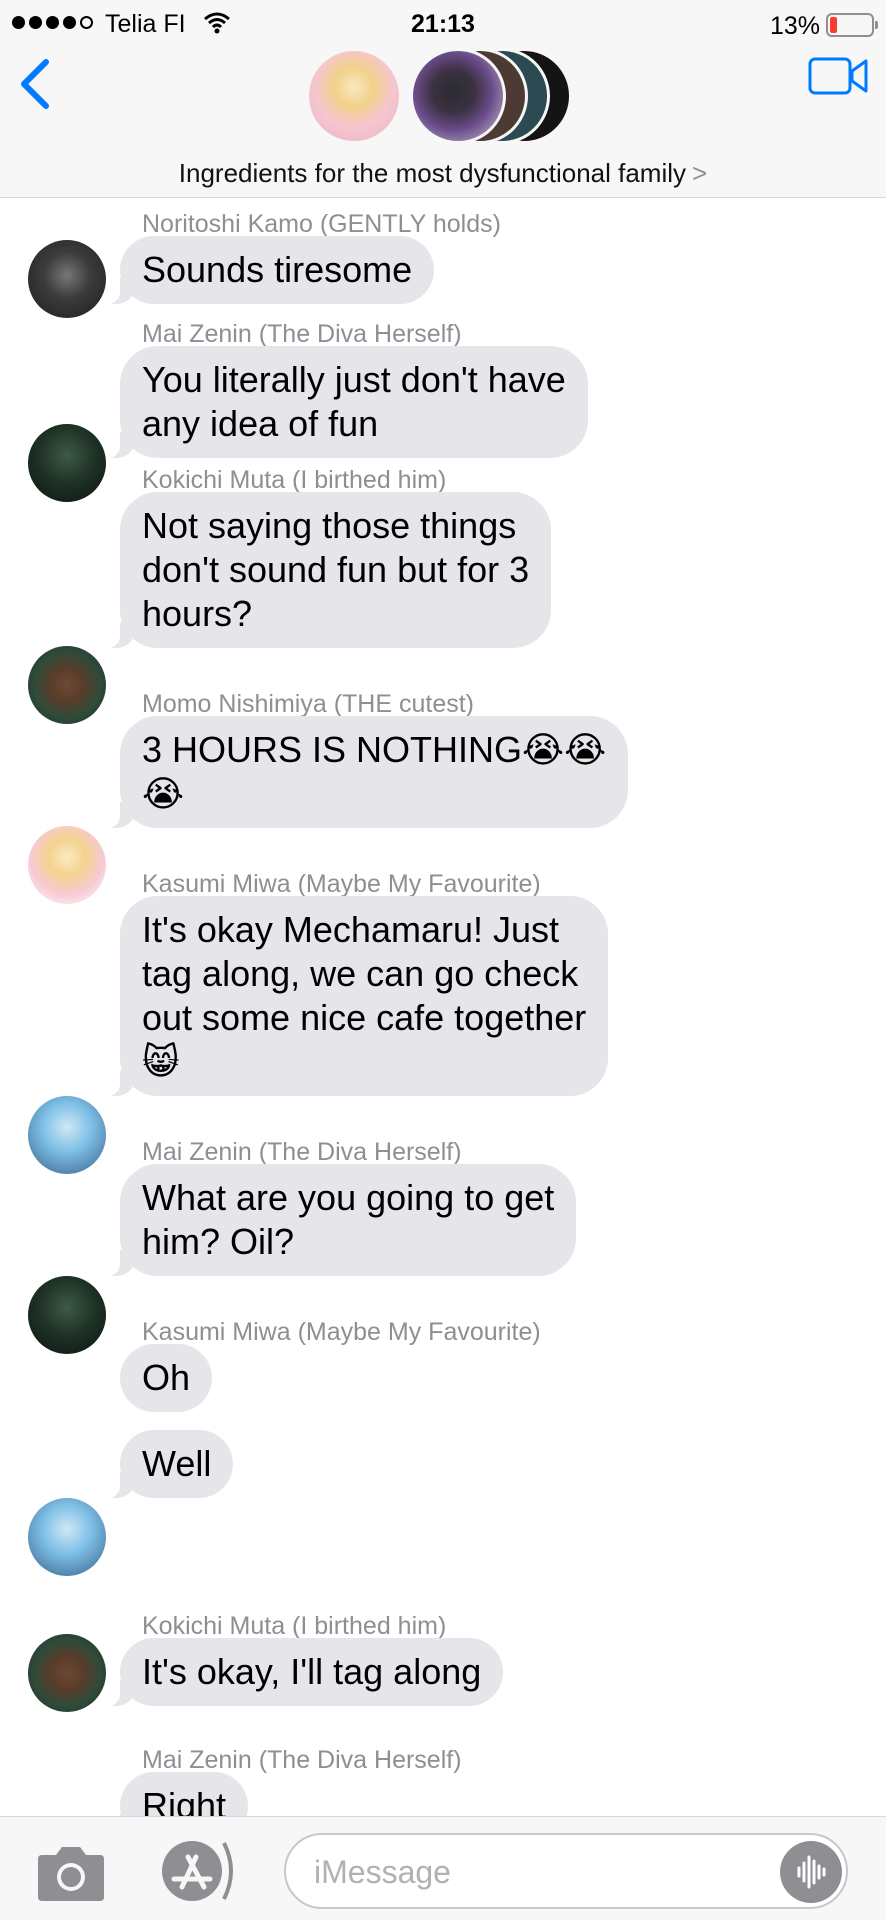  I want to click on video-camera-icon, so click(838, 76).